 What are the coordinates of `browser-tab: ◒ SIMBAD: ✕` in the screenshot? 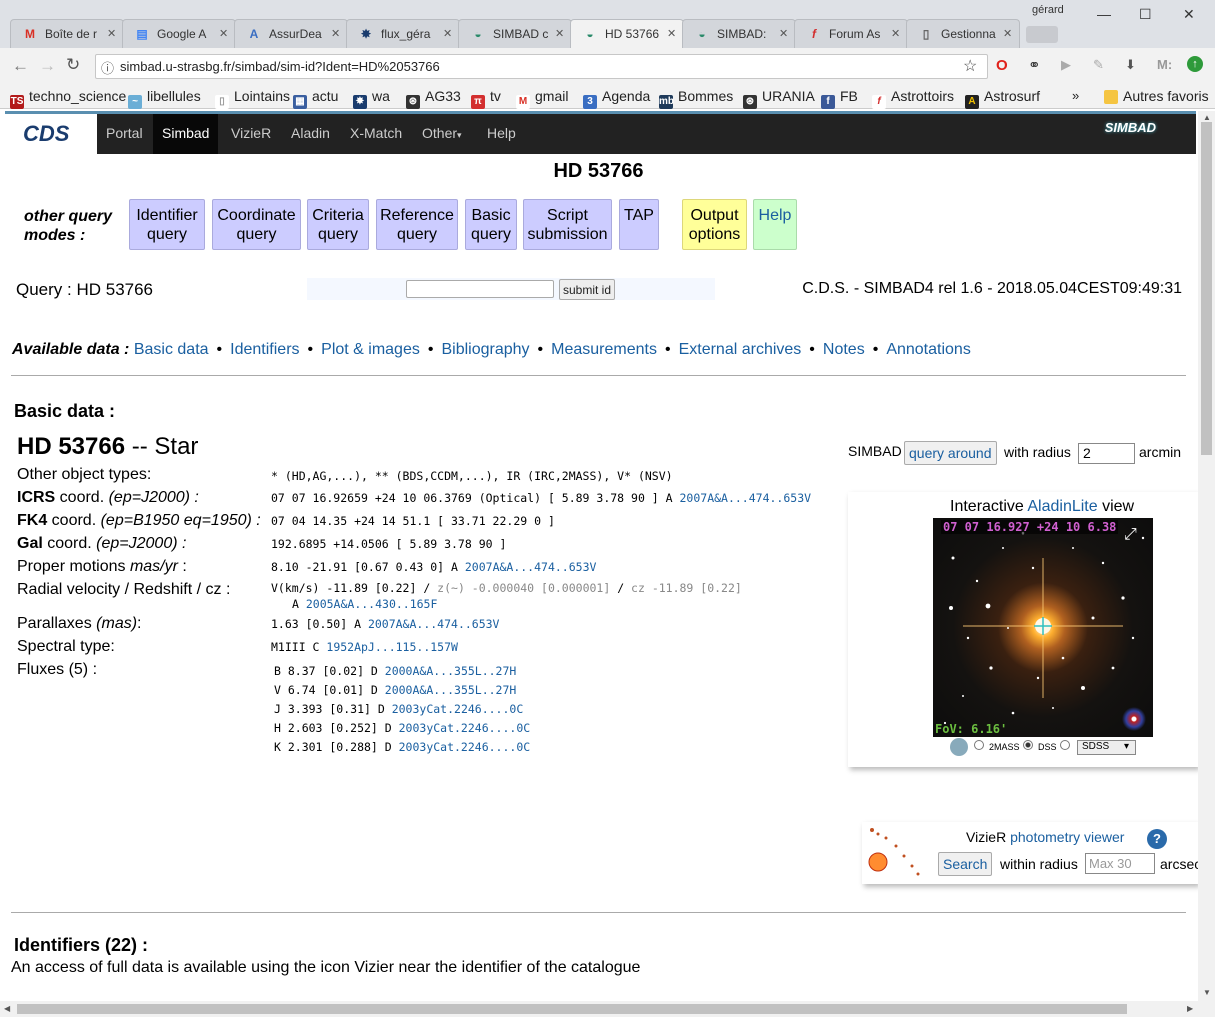 It's located at (739, 33).